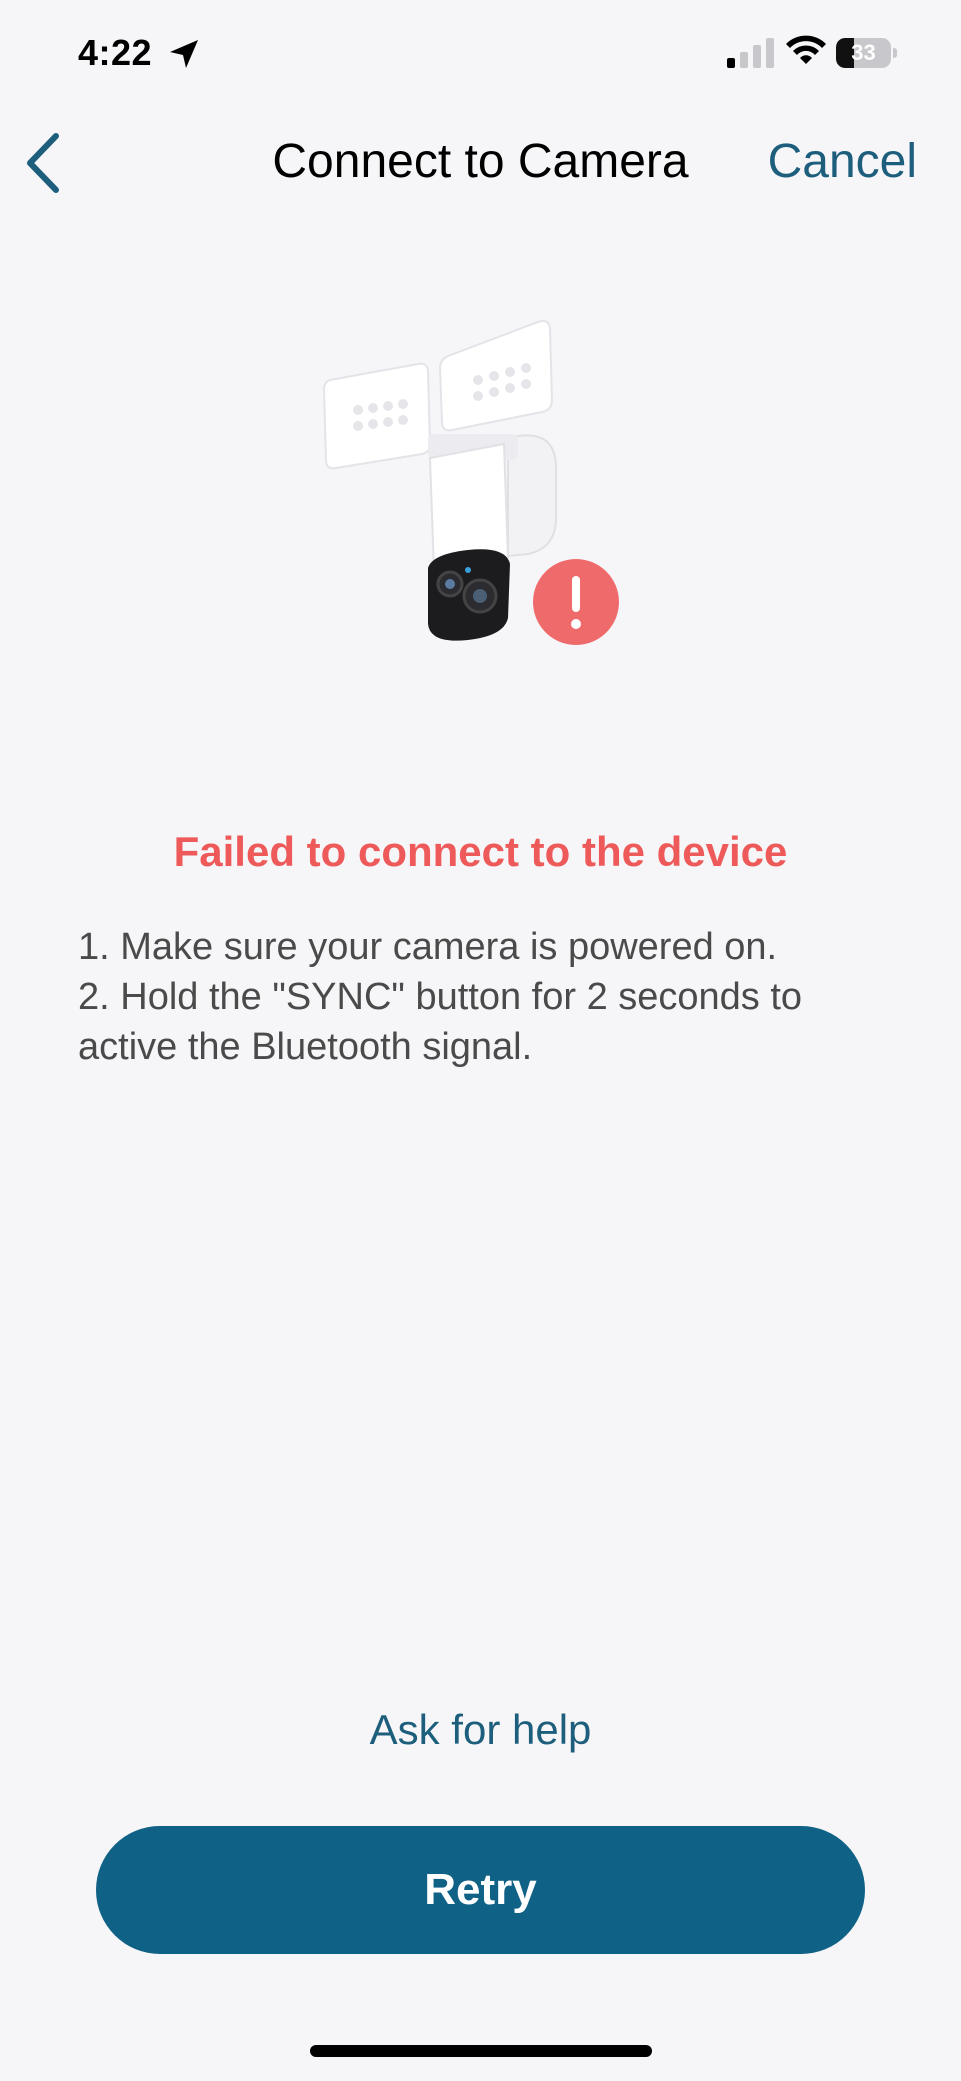 This screenshot has width=961, height=2081. What do you see at coordinates (480, 1730) in the screenshot?
I see `ask-for-help-link: Ask for help` at bounding box center [480, 1730].